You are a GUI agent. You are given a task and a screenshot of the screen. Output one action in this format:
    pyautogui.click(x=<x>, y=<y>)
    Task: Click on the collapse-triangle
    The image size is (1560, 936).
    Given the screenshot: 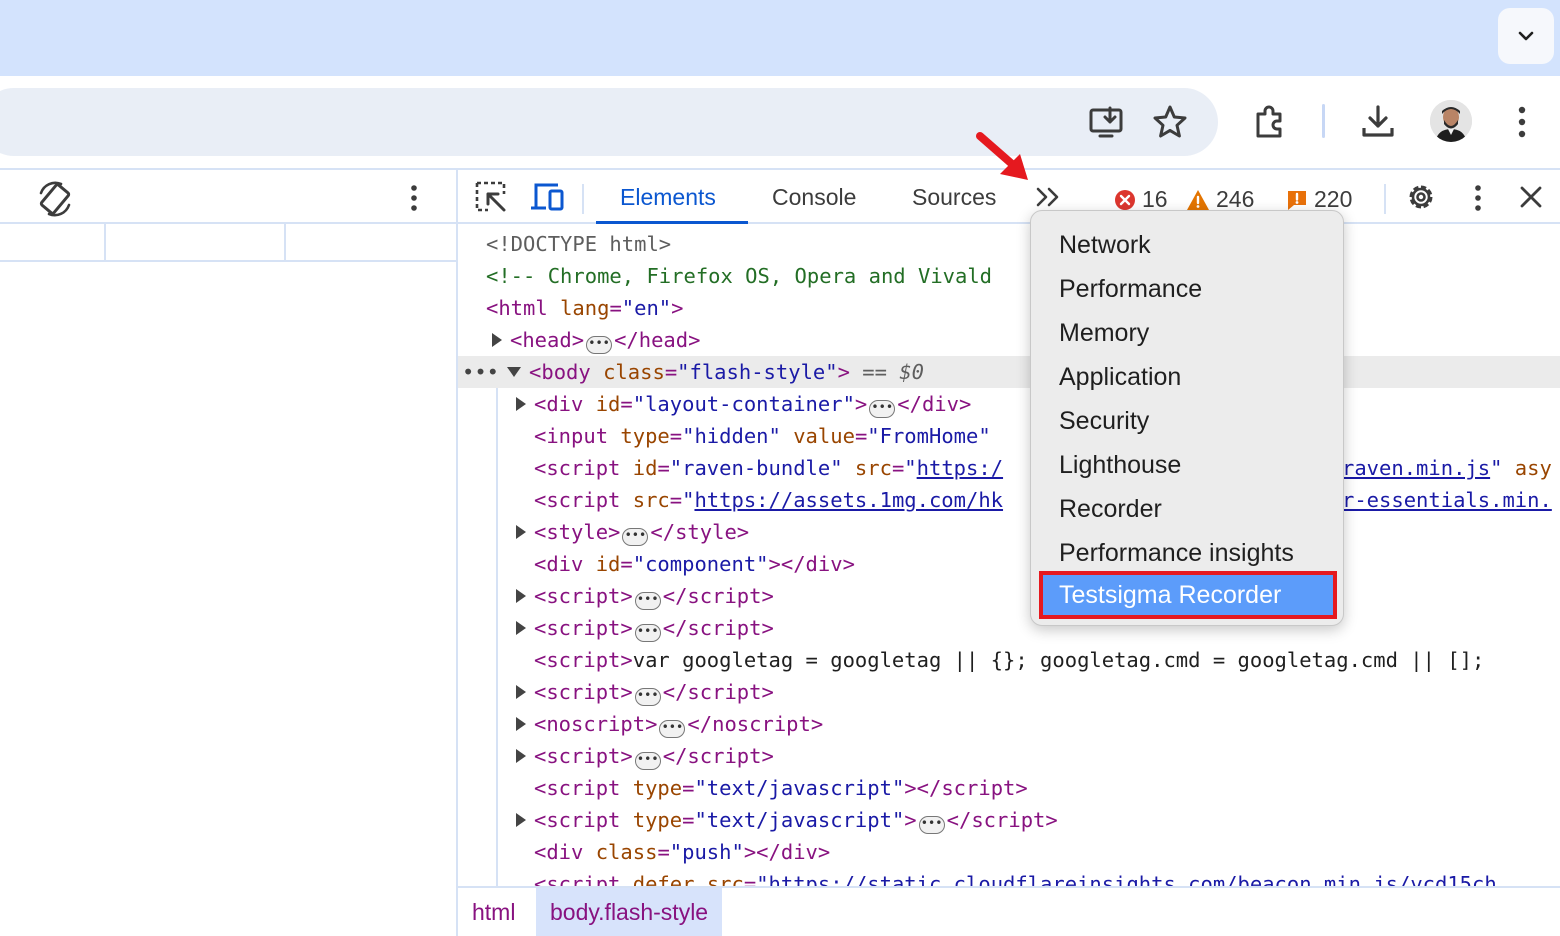 What is the action you would take?
    pyautogui.click(x=514, y=372)
    